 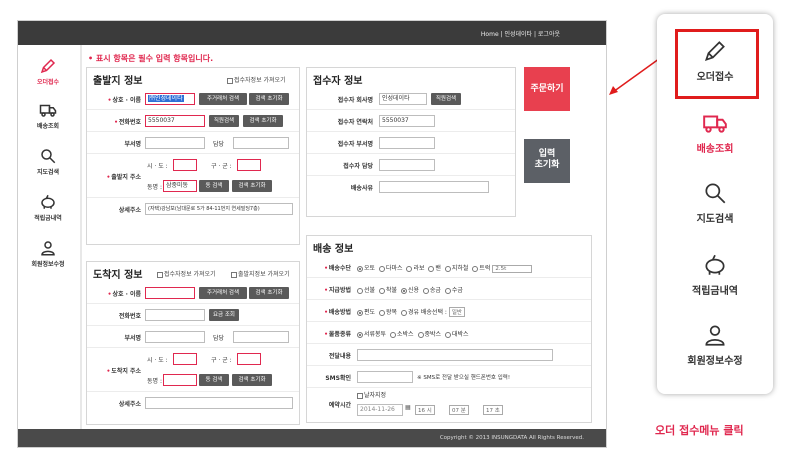 What do you see at coordinates (715, 202) in the screenshot?
I see `callout-item-map: 지도검색` at bounding box center [715, 202].